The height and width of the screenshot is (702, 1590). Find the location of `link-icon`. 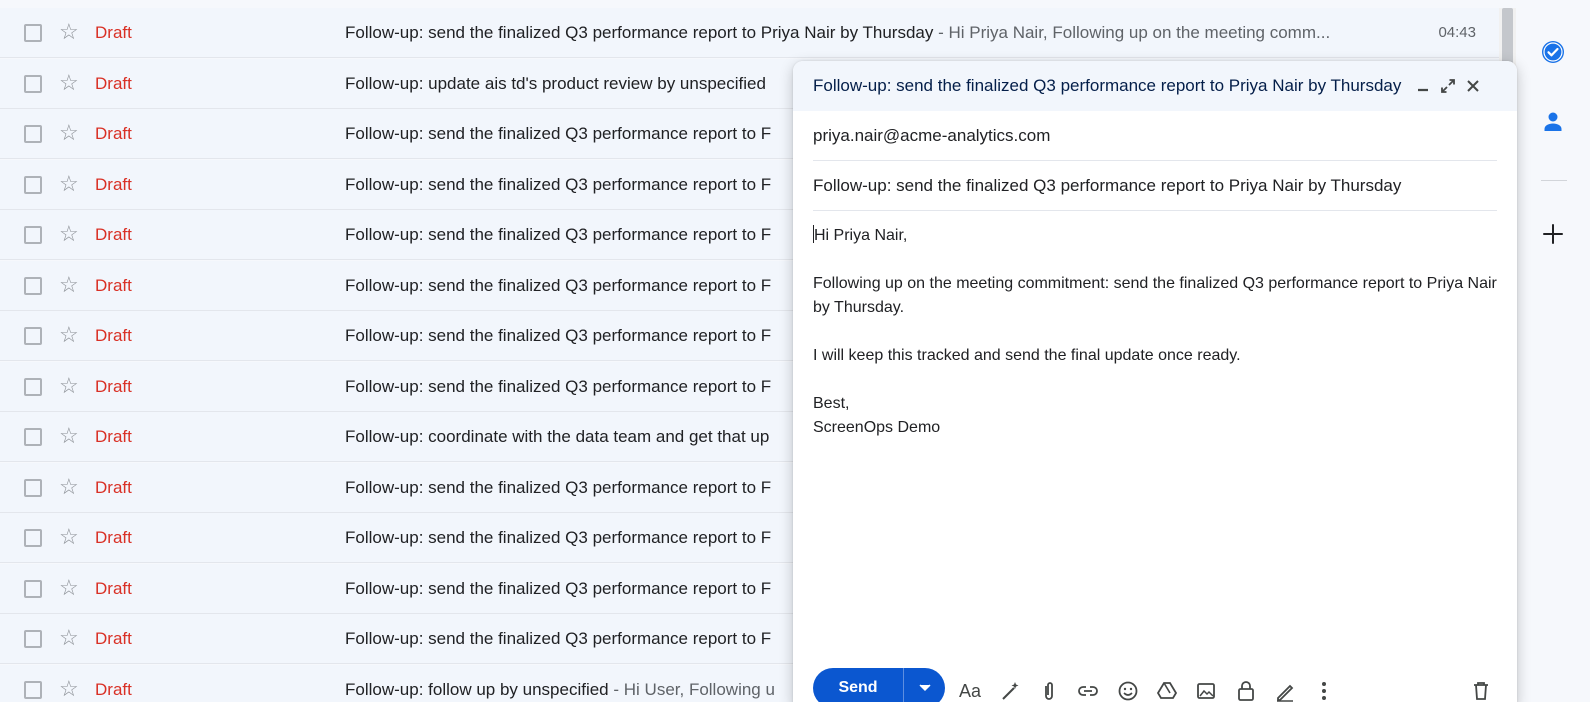

link-icon is located at coordinates (1088, 690).